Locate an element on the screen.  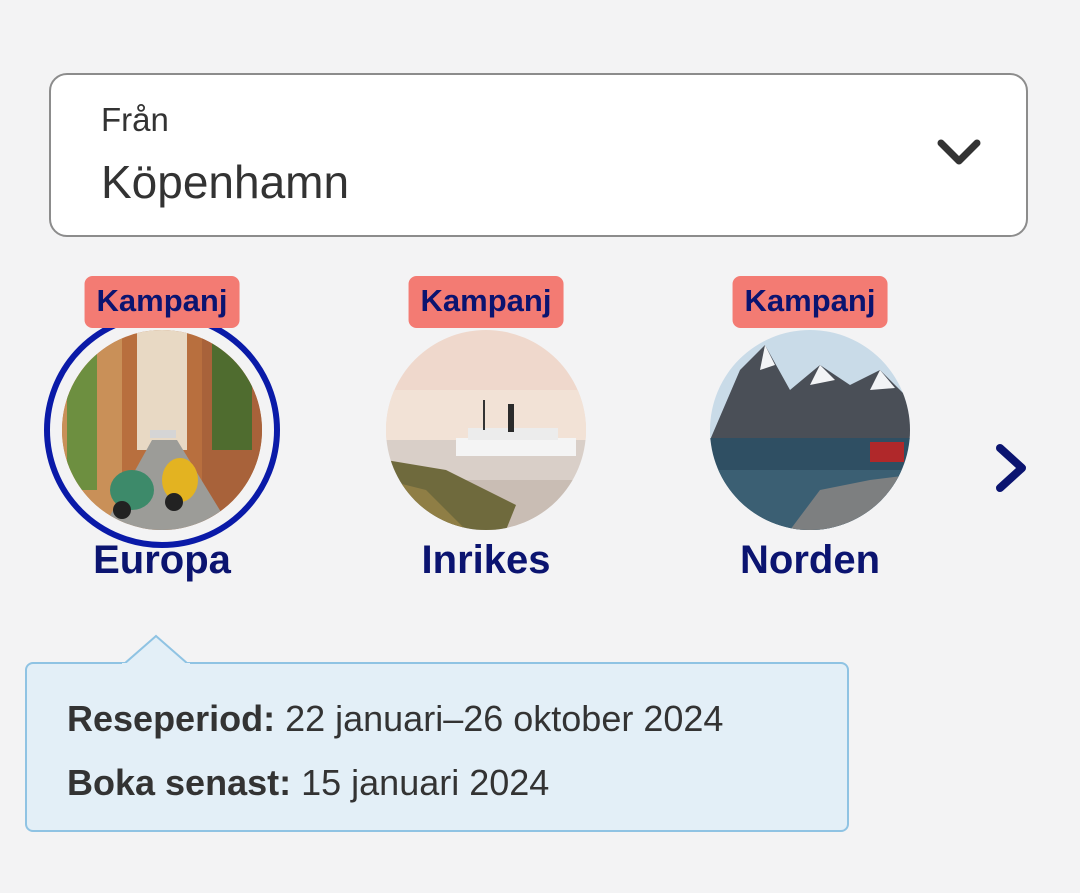
steamboat-lake-photo is located at coordinates (486, 430).